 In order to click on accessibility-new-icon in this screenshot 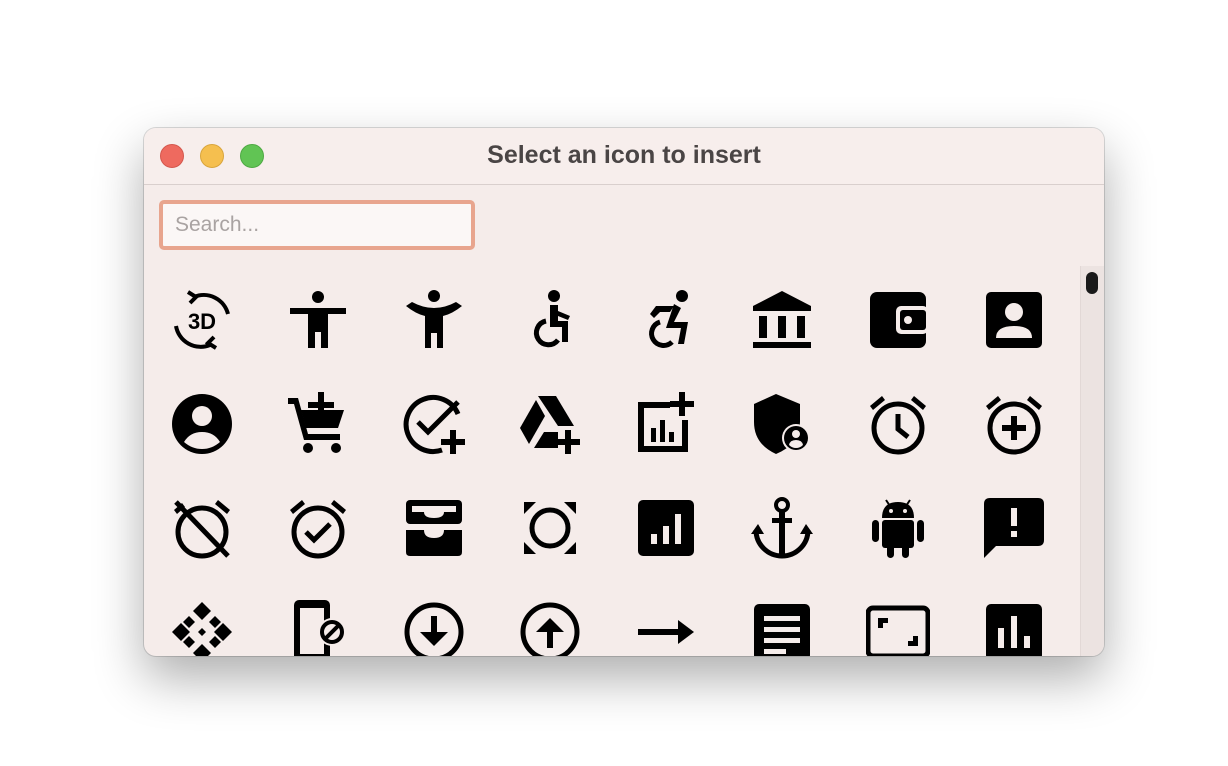, I will do `click(434, 319)`.